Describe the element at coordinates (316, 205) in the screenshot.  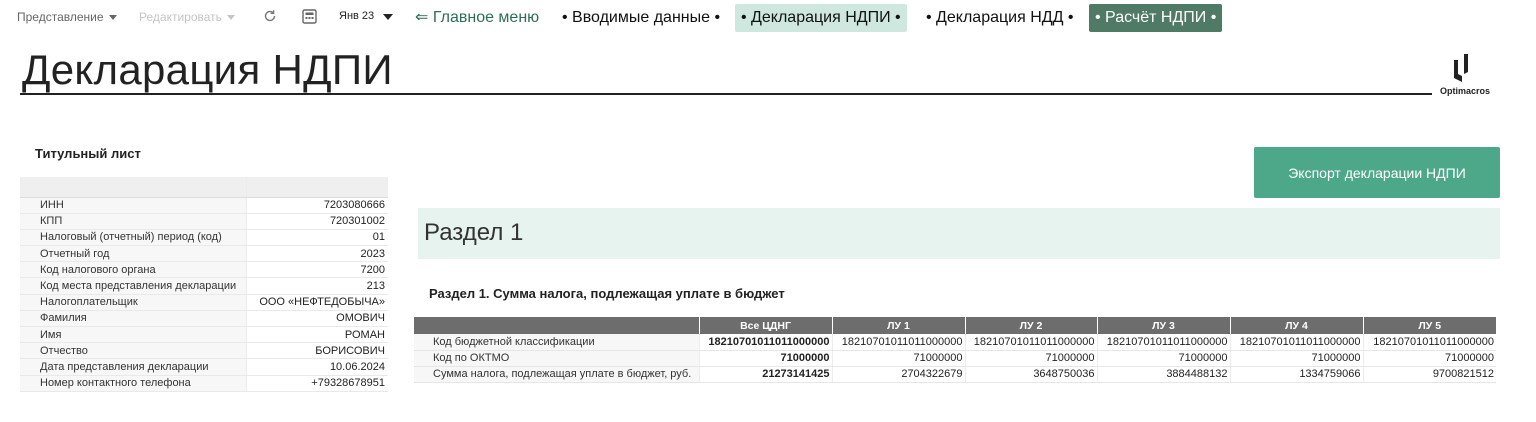
I see `row-value: 7203080666` at that location.